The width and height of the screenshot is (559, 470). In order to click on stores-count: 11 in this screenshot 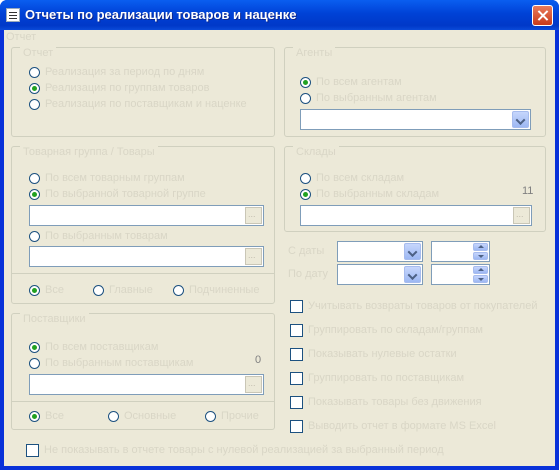, I will do `click(528, 191)`.